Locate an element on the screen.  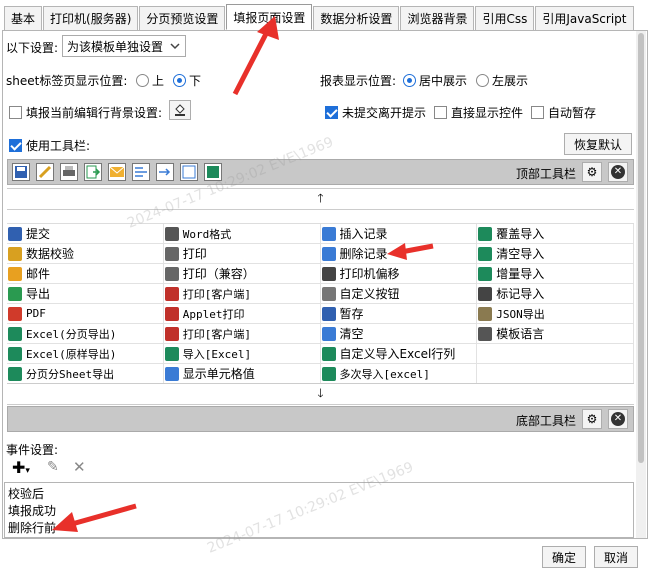
toolbar-button-label: 模板语言 is located at coordinates (520, 334).